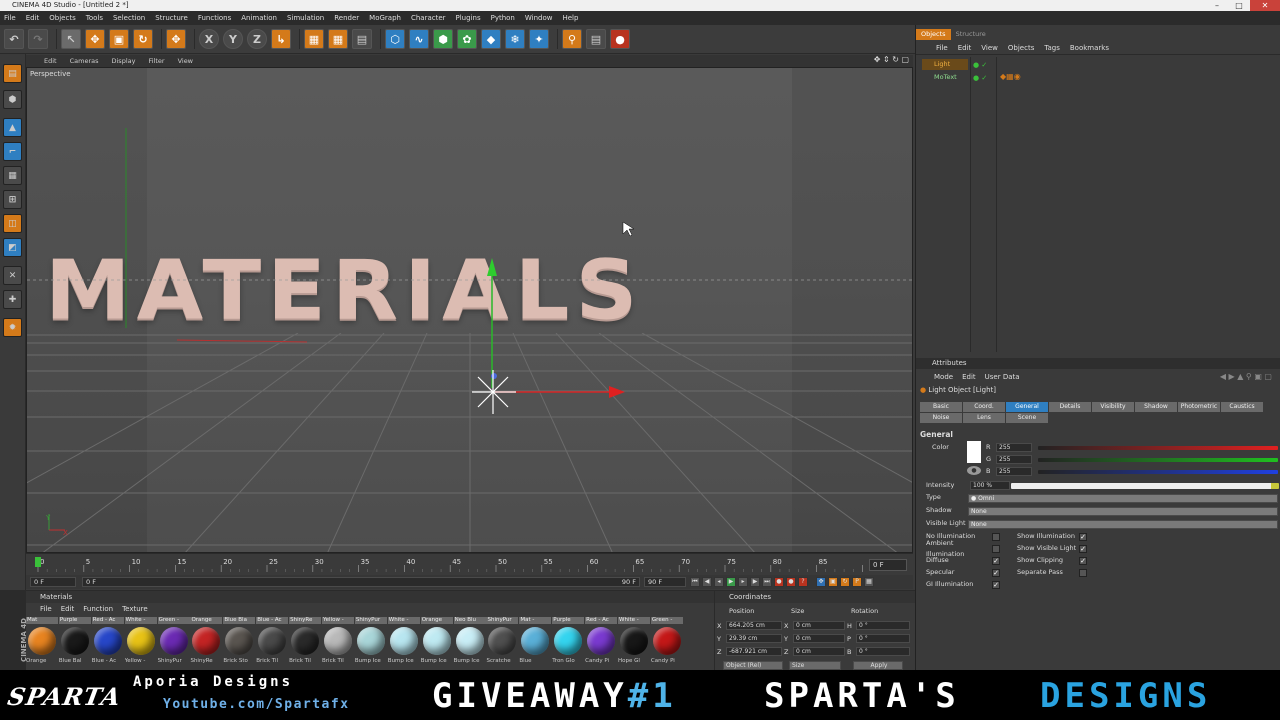 The width and height of the screenshot is (1280, 720). I want to click on viewport-menu-display: Display, so click(124, 61).